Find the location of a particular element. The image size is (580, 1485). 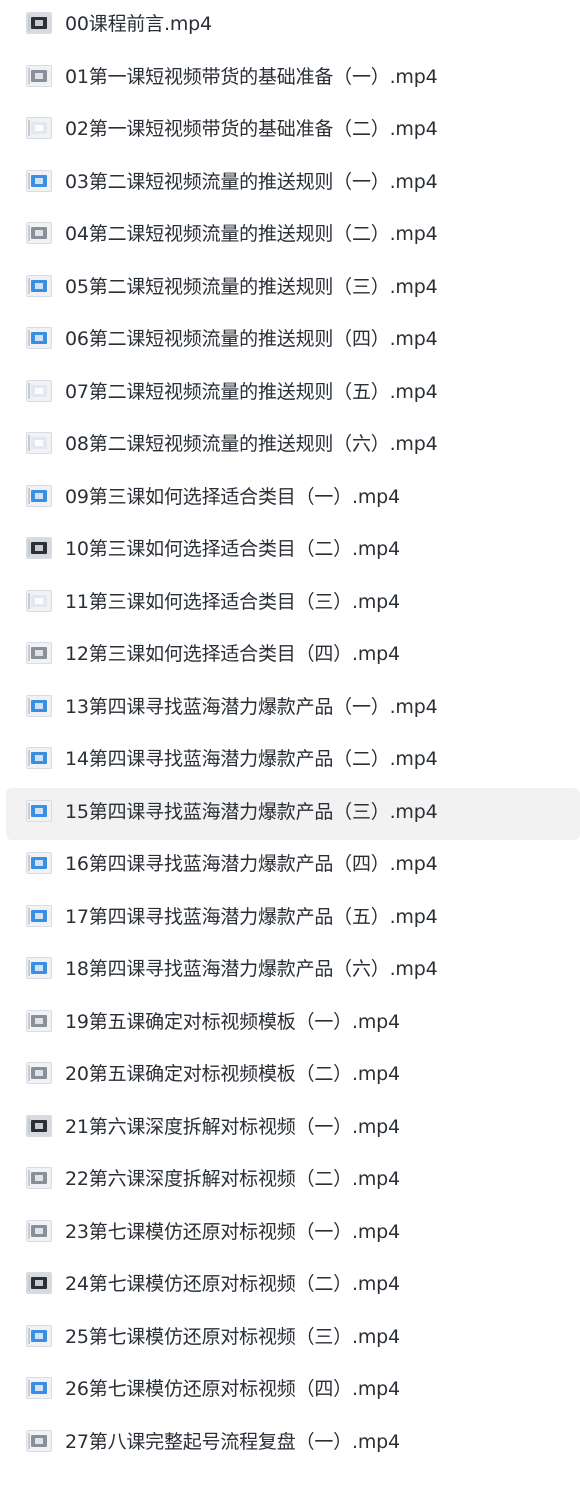

file-name: 15第四课寻找蓝海潜力爆款产品（三）.mp4 is located at coordinates (251, 811).